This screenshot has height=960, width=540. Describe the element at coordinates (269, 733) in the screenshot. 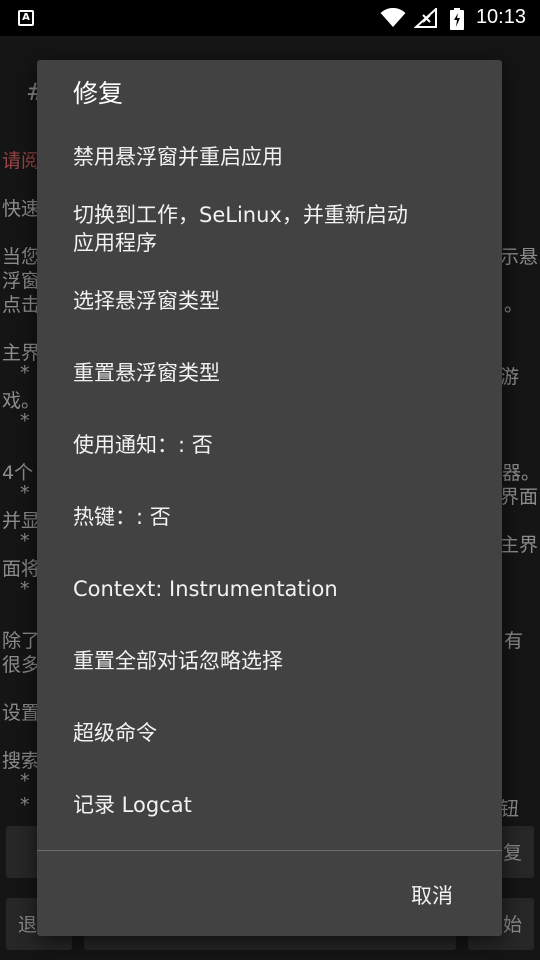

I see `menu-item-super-command: 超级命令` at that location.